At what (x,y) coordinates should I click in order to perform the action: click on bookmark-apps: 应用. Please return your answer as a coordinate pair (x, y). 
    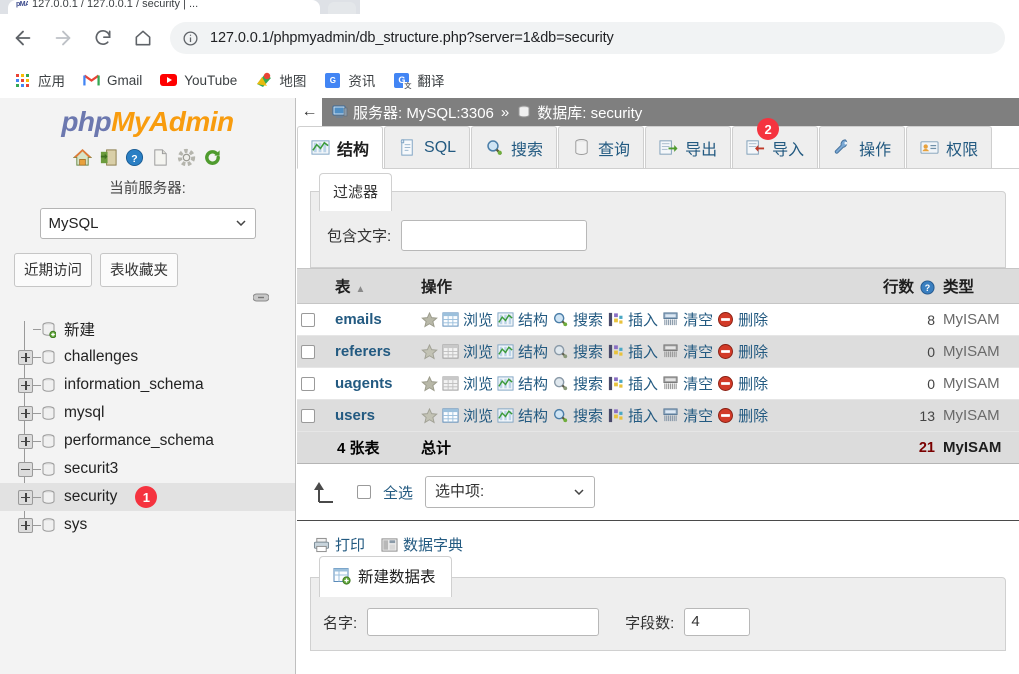
    Looking at the image, I should click on (39, 80).